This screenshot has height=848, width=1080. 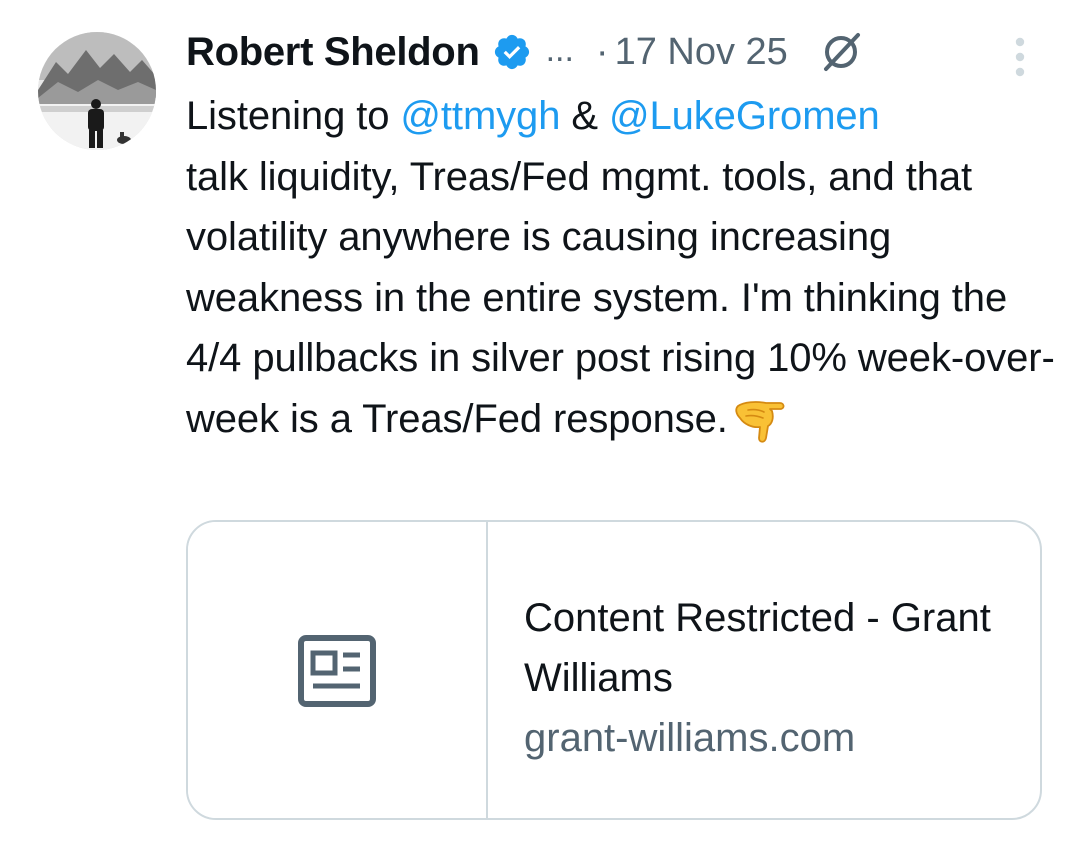 What do you see at coordinates (293, 116) in the screenshot?
I see `tweet-text-prefix: Listening to` at bounding box center [293, 116].